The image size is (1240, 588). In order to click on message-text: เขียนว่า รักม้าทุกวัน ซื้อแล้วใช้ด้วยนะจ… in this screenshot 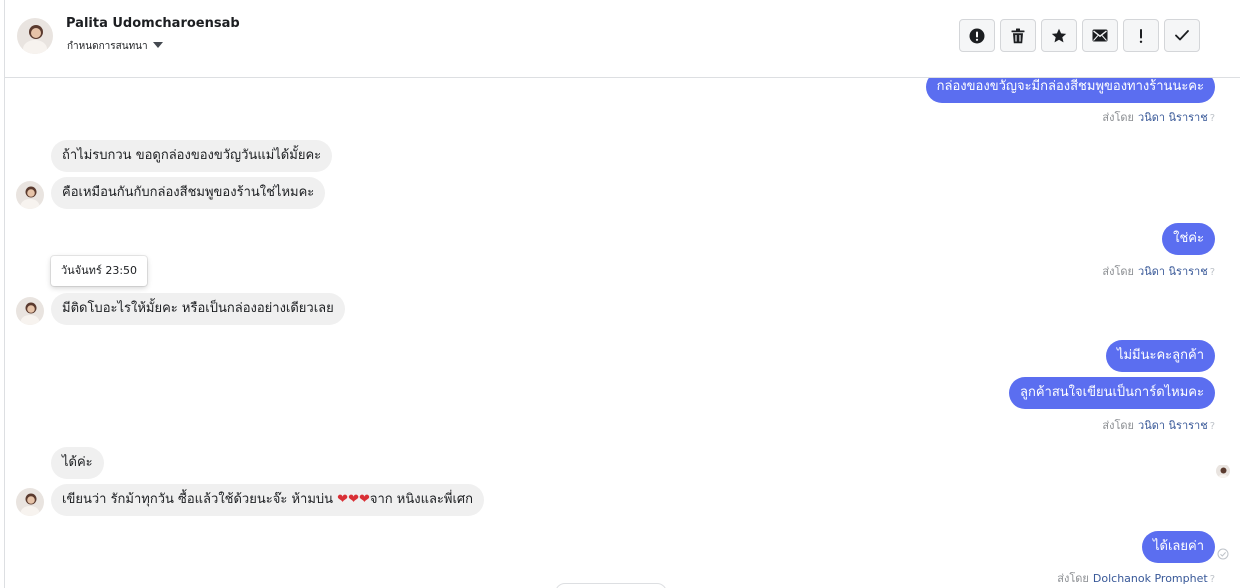, I will do `click(200, 499)`.